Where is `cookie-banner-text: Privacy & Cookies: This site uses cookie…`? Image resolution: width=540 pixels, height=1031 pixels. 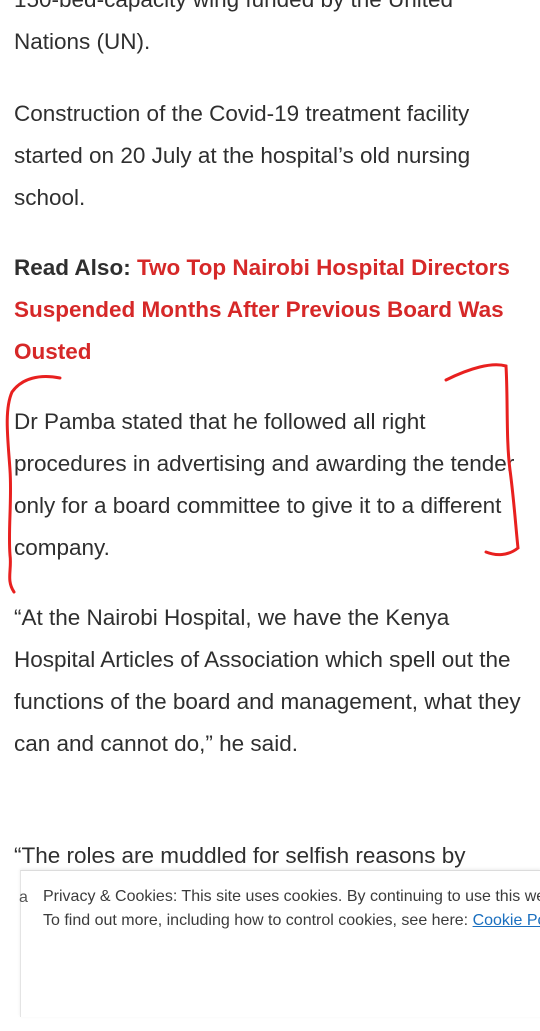
cookie-banner-text: Privacy & Cookies: This site uses cookie… is located at coordinates (291, 909).